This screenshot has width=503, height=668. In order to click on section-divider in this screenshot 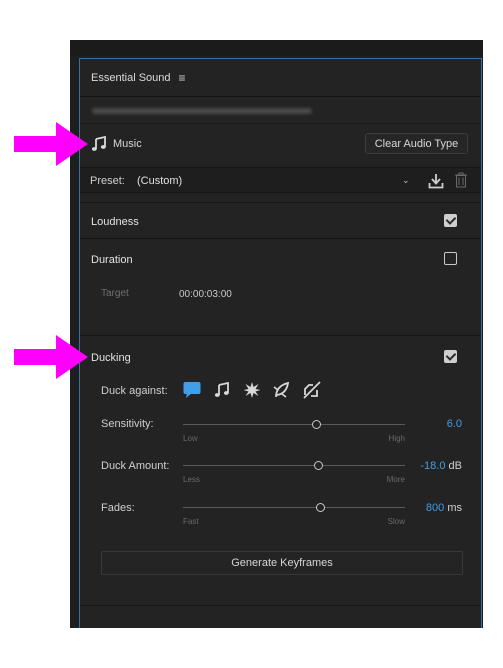, I will do `click(280, 605)`.